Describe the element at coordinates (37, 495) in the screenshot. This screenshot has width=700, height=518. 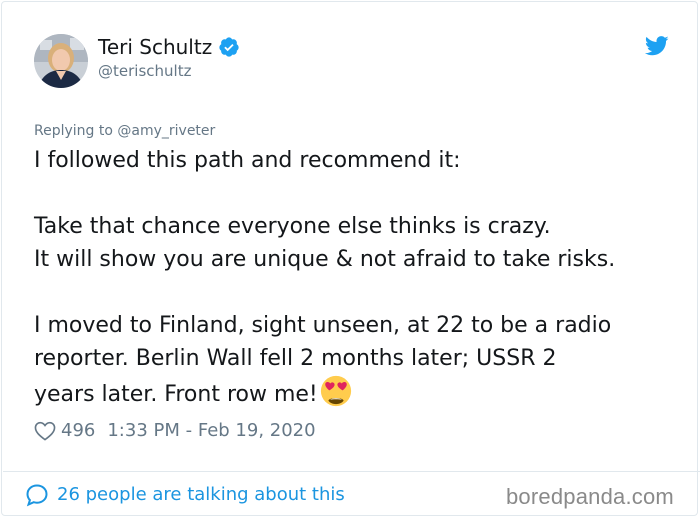
I see `speech-bubble-icon` at that location.